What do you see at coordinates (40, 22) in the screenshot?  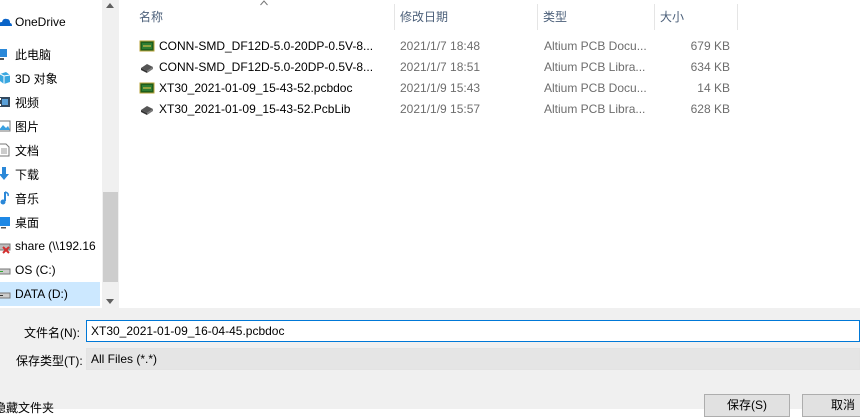 I see `nav-item-label: OneDrive` at bounding box center [40, 22].